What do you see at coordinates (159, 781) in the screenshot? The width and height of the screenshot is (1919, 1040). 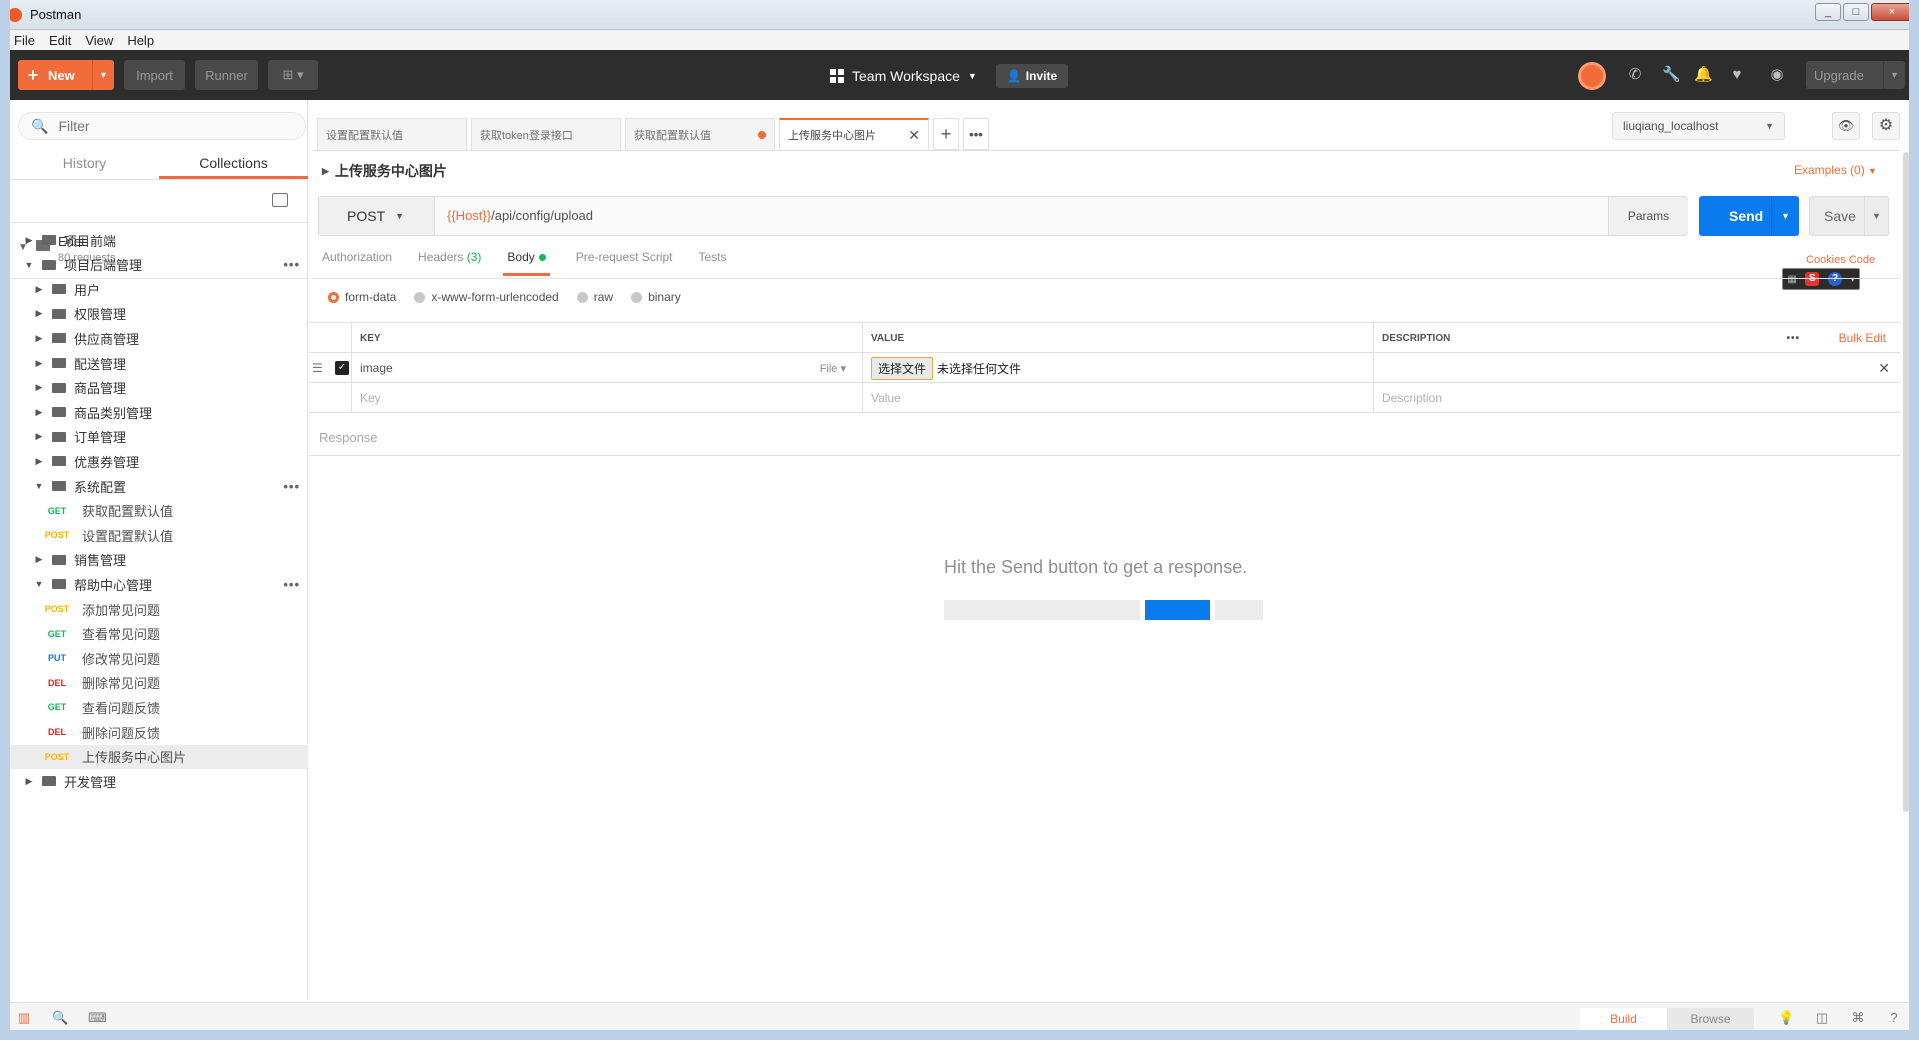 I see `sidebar-folder: ▶ 开发管理` at bounding box center [159, 781].